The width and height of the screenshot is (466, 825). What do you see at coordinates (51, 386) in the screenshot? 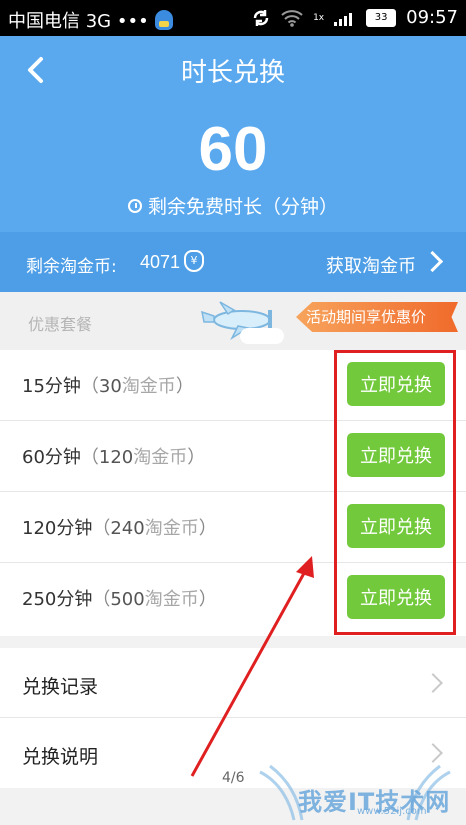
I see `package-duration: 15分钟` at bounding box center [51, 386].